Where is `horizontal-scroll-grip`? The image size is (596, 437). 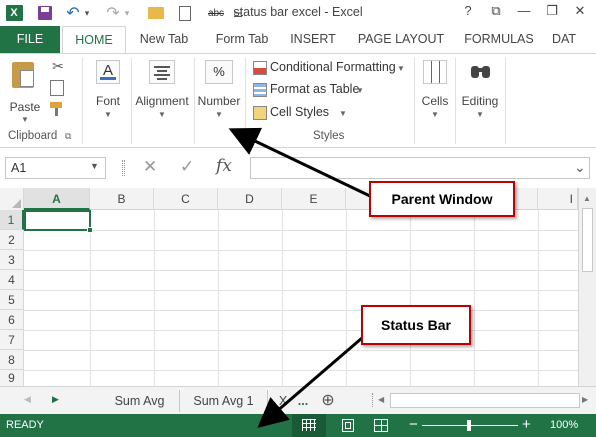 horizontal-scroll-grip is located at coordinates (373, 400).